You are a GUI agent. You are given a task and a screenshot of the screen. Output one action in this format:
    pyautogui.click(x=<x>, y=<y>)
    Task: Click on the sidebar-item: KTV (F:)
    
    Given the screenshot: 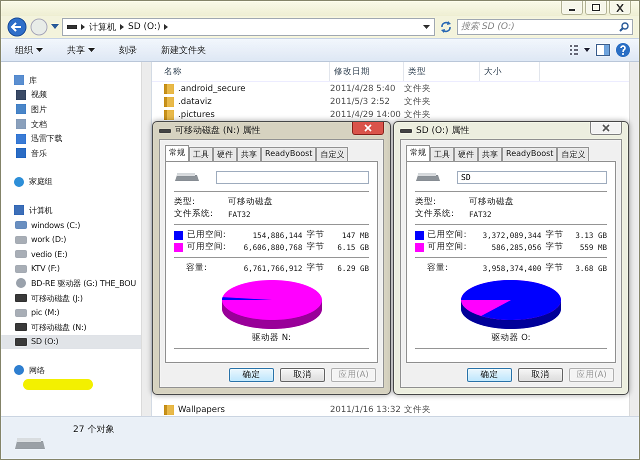 What is the action you would take?
    pyautogui.click(x=71, y=269)
    